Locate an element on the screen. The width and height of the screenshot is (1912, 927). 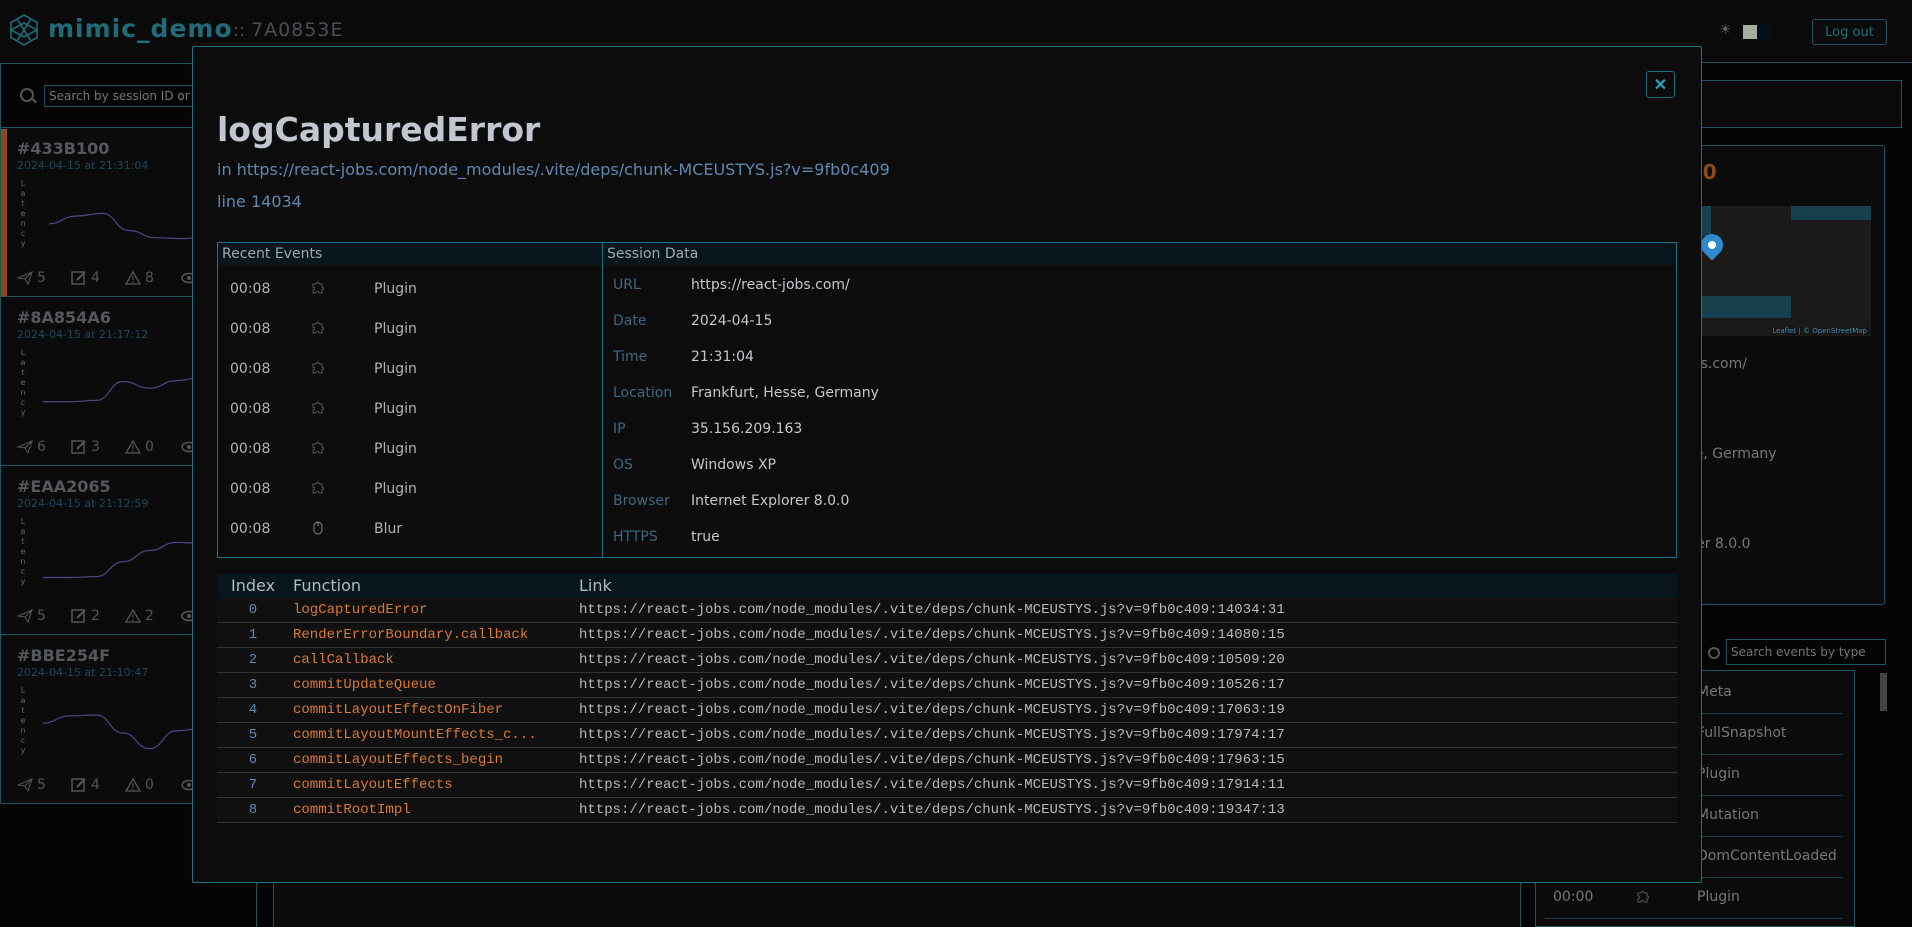
session-data-row: Browser Internet Explorer 8.0.0 is located at coordinates (1139, 501).